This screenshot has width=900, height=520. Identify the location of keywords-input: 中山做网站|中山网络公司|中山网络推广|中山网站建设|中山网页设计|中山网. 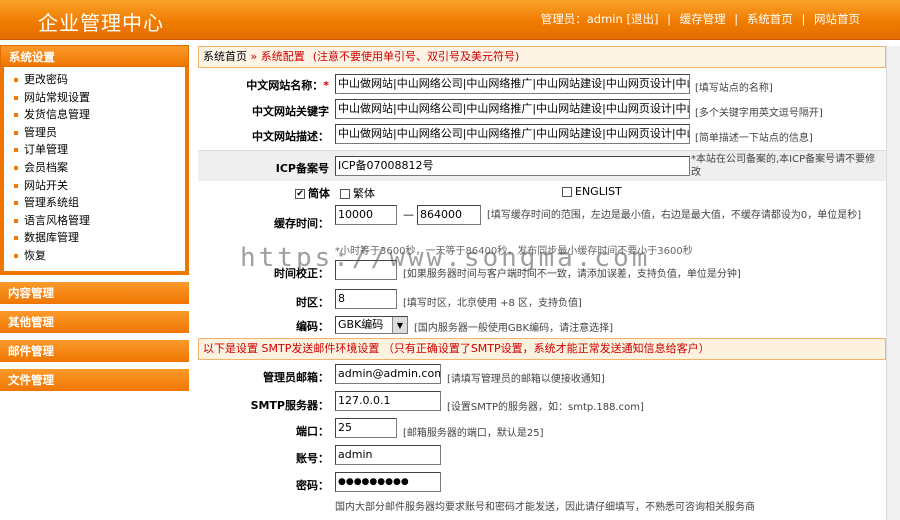
(512, 109).